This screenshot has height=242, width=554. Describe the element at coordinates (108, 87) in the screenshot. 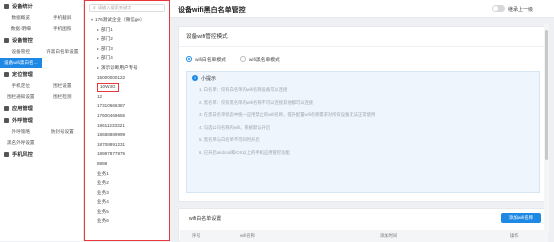

I see `tree-node-label-selected: 10W3G` at that location.